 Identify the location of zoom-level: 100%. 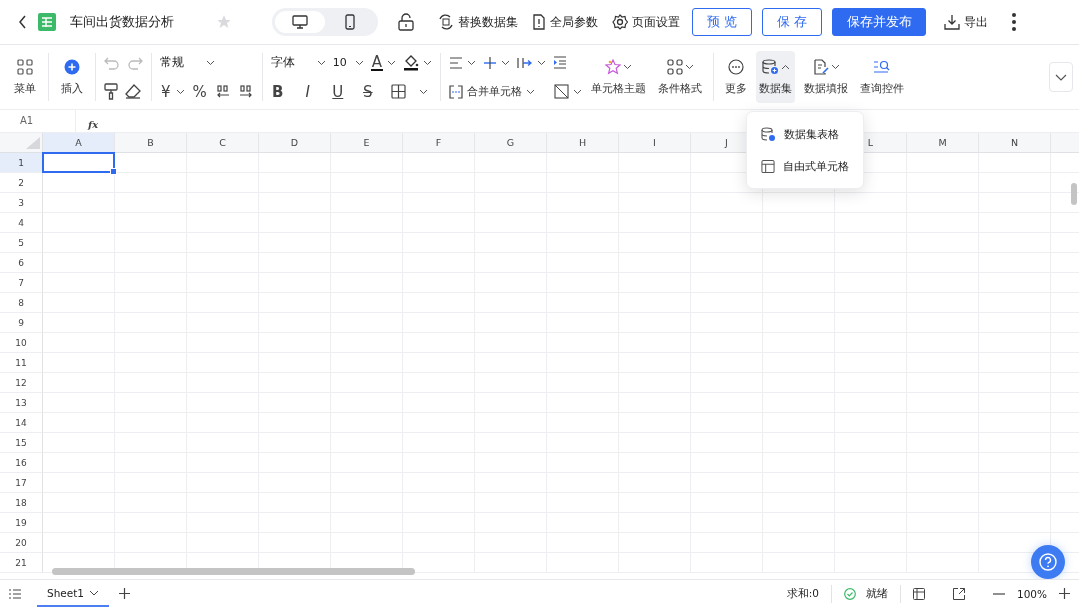
(1031, 593).